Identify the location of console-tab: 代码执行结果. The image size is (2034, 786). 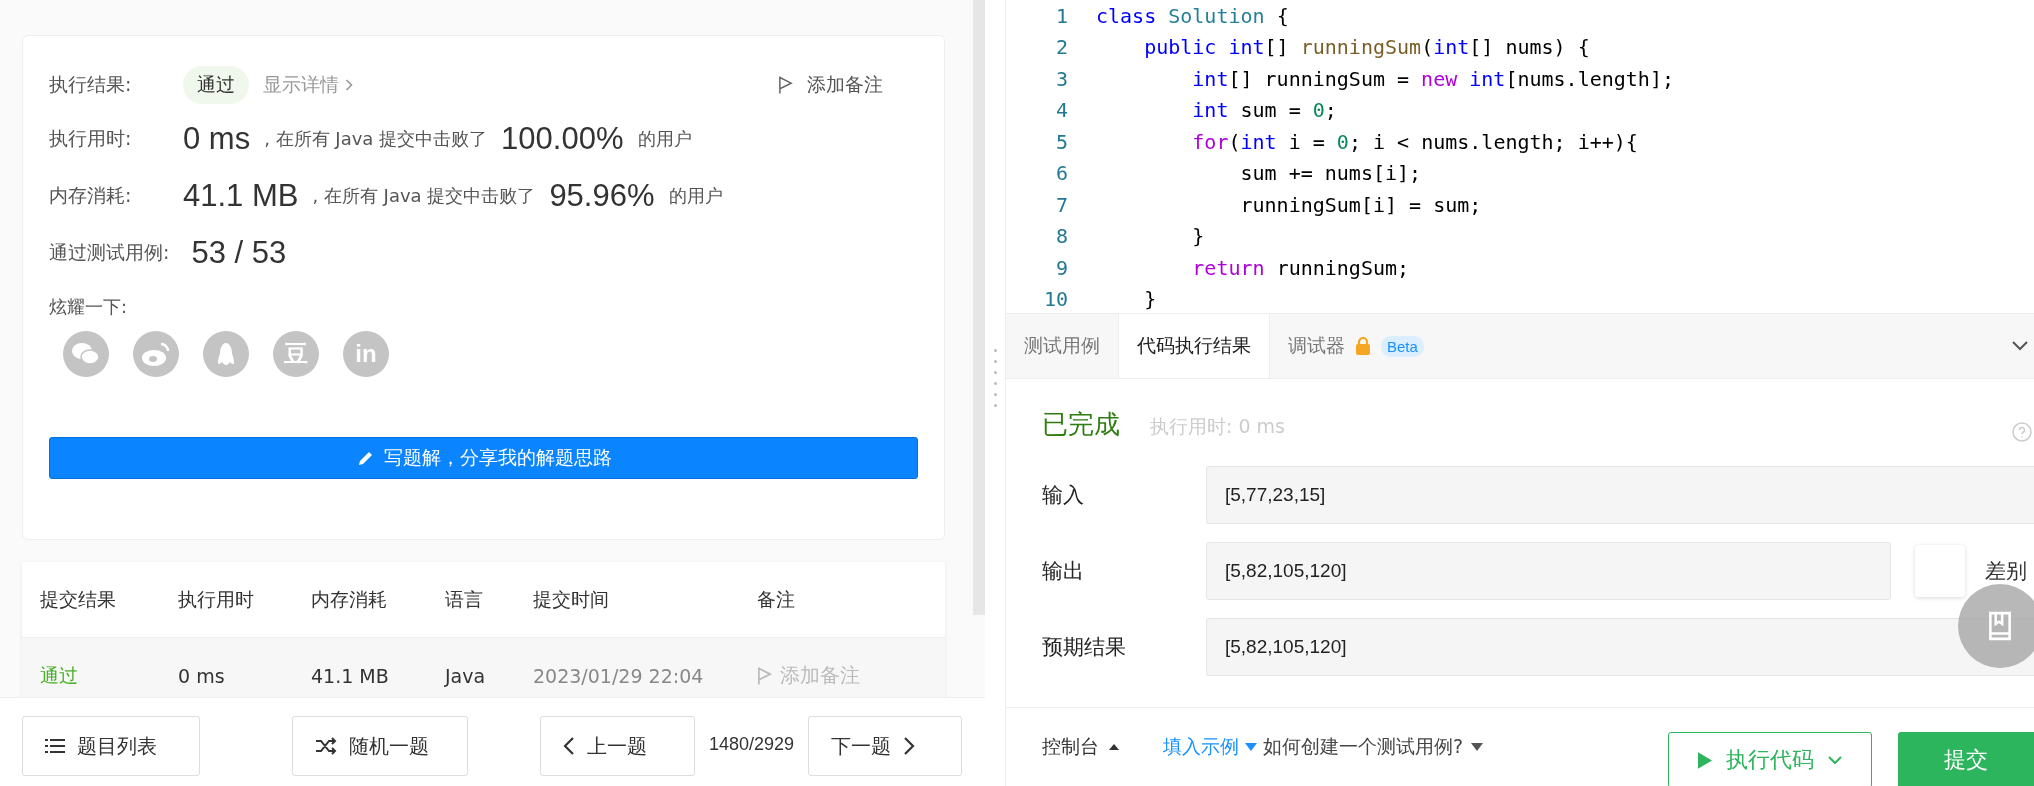
(1194, 346).